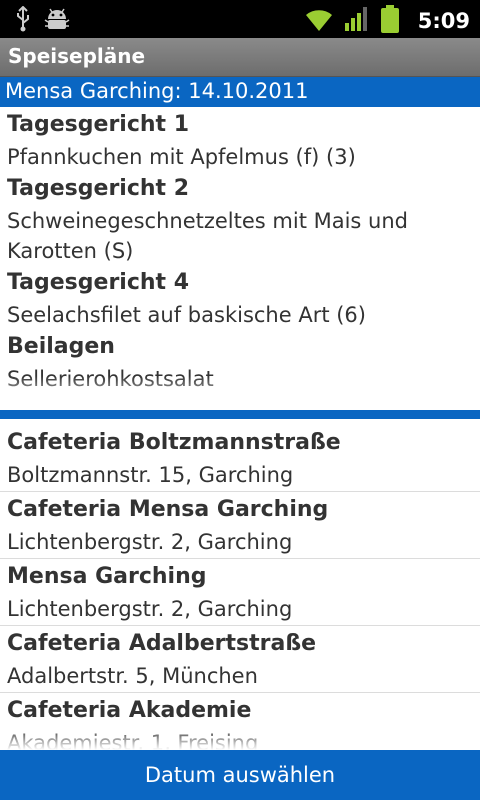 Image resolution: width=480 pixels, height=800 pixels. What do you see at coordinates (443, 21) in the screenshot?
I see `status-clock: 5:09` at bounding box center [443, 21].